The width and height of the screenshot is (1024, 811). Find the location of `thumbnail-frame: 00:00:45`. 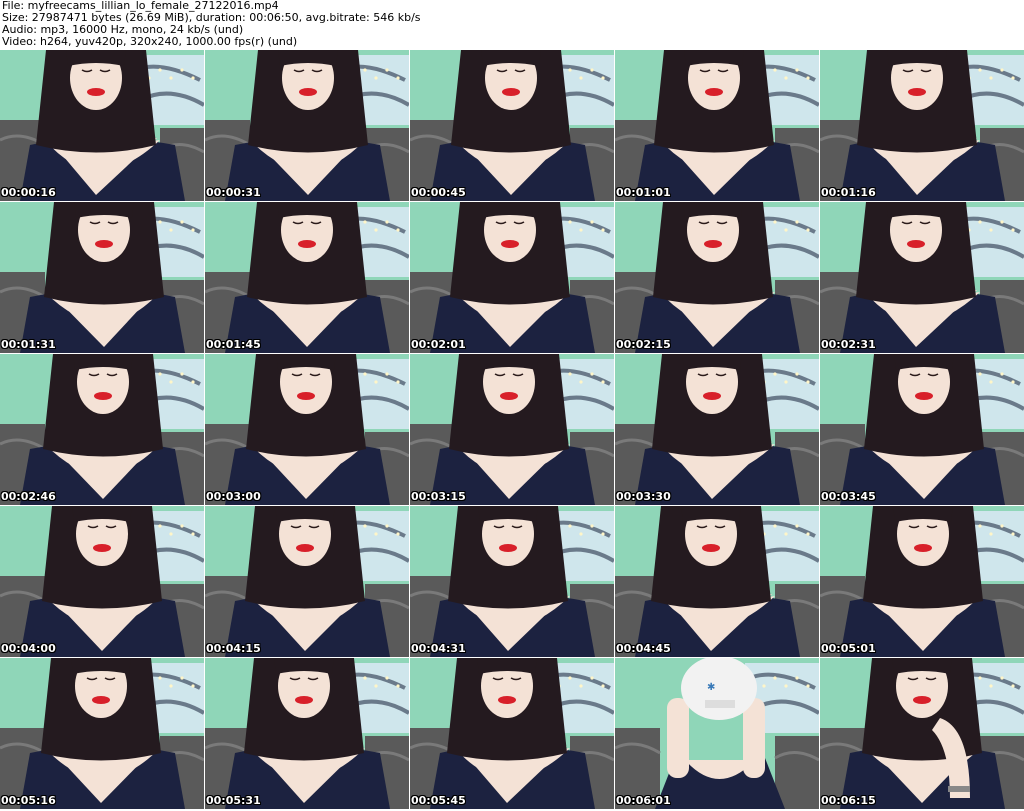

thumbnail-frame: 00:00:45 is located at coordinates (512, 125).